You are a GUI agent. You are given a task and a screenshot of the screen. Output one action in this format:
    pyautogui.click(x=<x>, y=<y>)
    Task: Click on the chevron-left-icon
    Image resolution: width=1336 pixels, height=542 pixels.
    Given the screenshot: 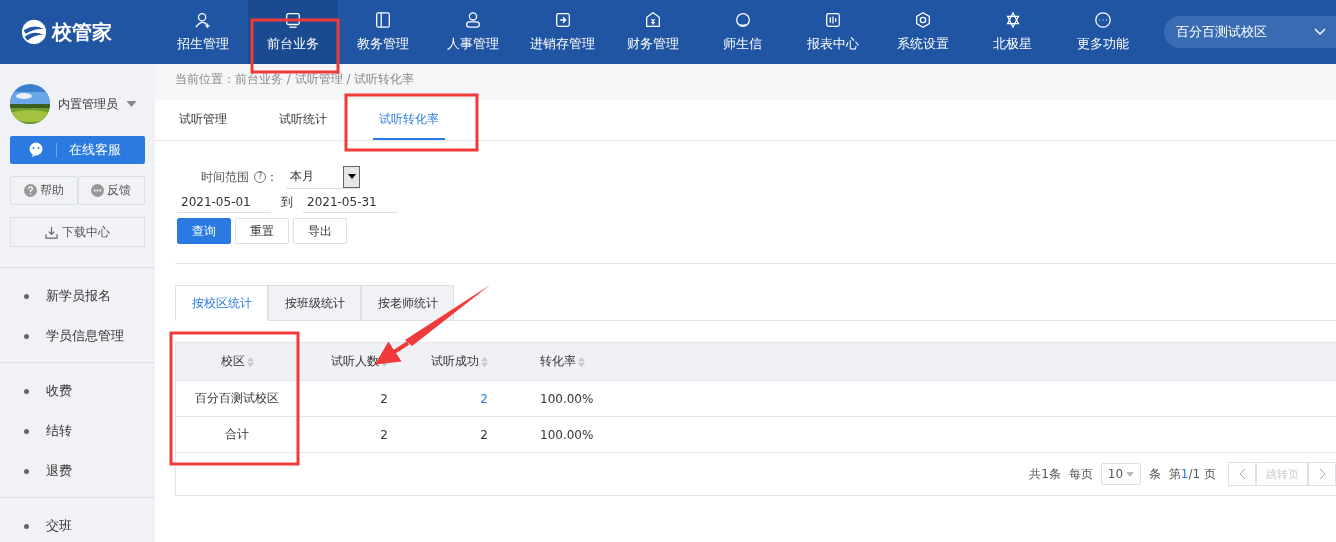 What is the action you would take?
    pyautogui.click(x=1242, y=474)
    